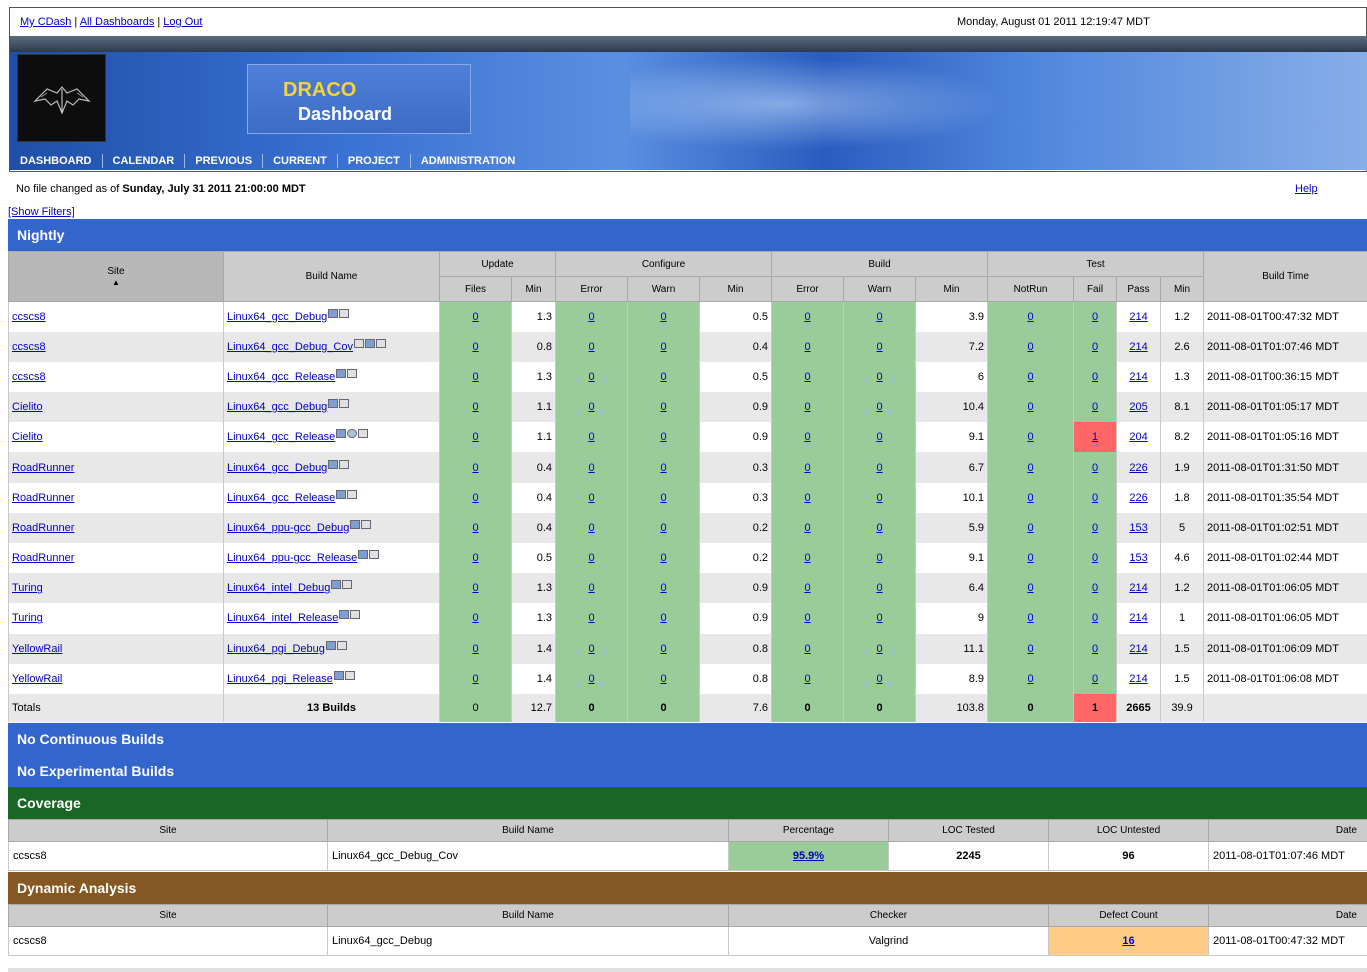  I want to click on dynamic-defect-count-link: 16, so click(1128, 941).